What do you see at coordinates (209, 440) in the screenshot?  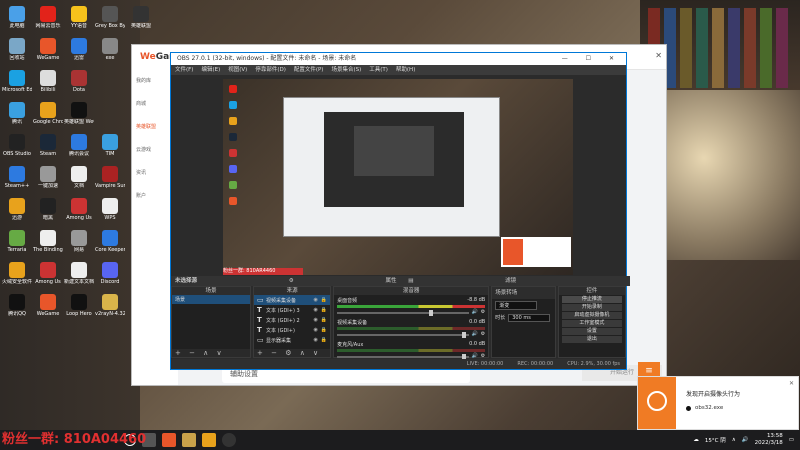 I see `folder-taskbar-icon` at bounding box center [209, 440].